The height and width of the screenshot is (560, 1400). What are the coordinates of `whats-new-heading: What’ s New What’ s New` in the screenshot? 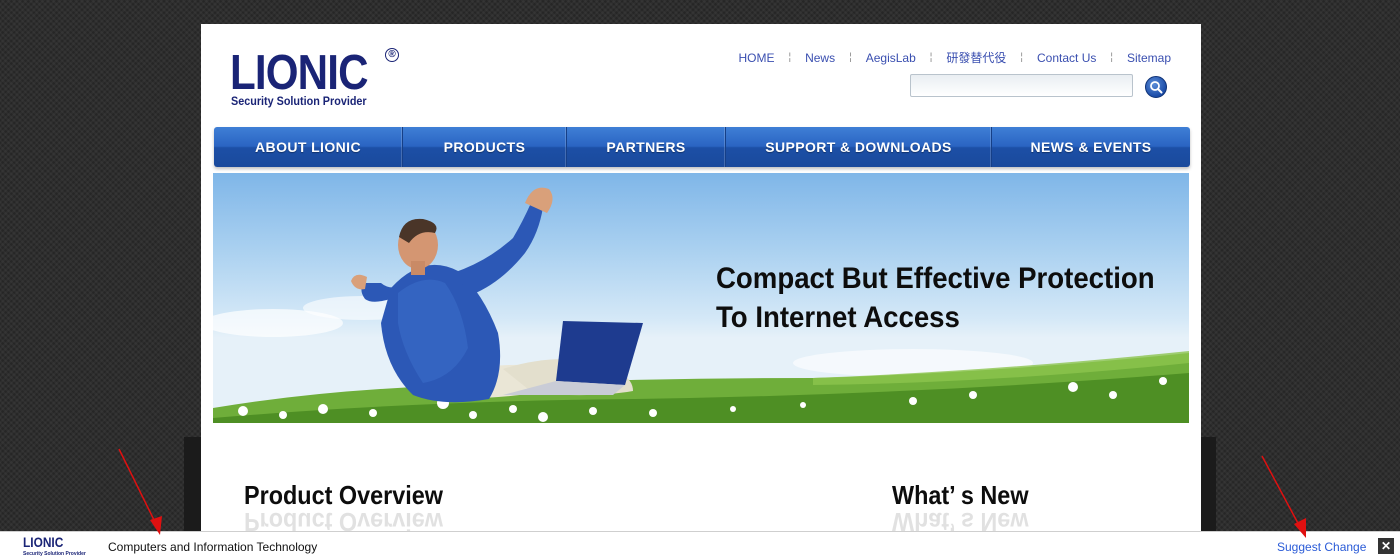 It's located at (960, 508).